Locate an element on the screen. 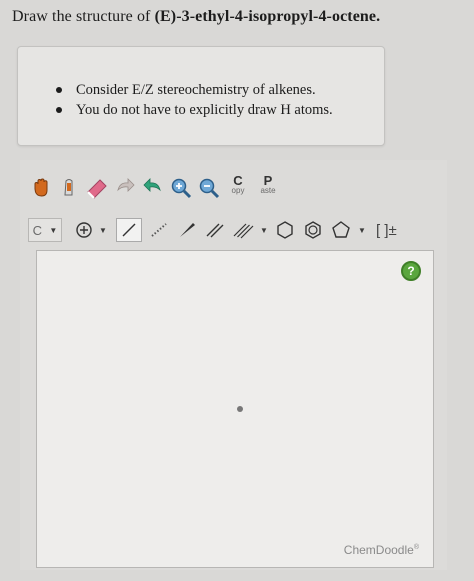  zoom-out-icon is located at coordinates (209, 188).